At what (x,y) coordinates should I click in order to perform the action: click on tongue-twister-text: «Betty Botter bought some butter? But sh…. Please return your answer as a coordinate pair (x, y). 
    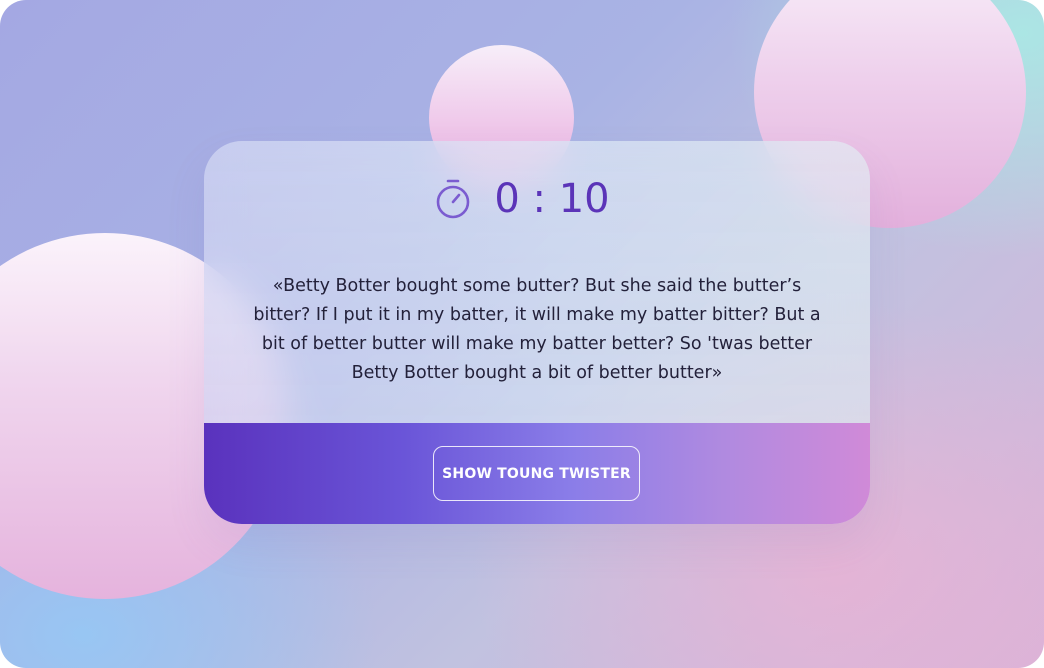
    Looking at the image, I should click on (537, 329).